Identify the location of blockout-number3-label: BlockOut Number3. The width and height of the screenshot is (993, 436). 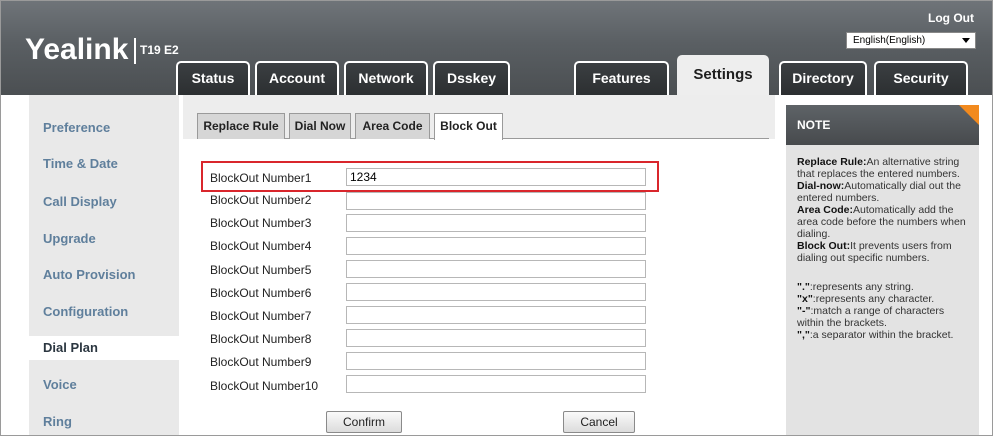
(261, 223).